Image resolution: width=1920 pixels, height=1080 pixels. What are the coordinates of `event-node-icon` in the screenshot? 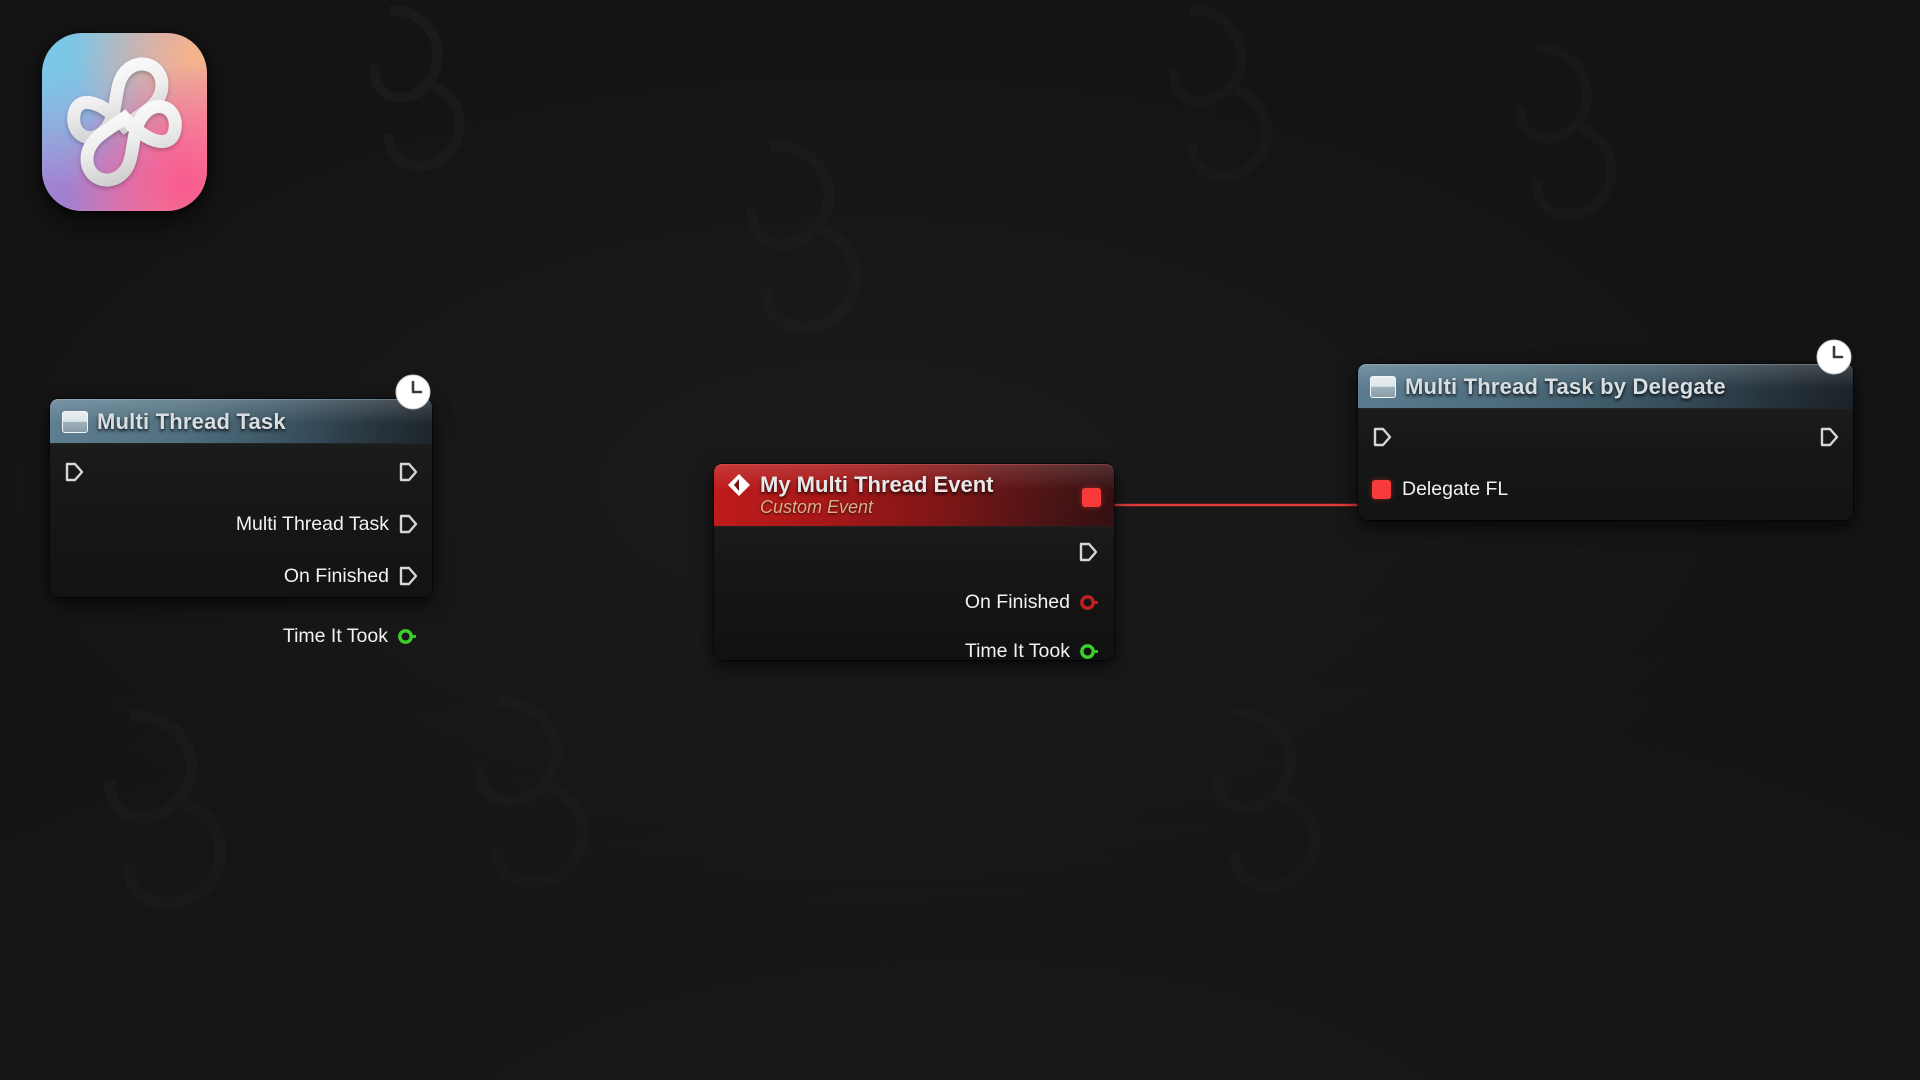 It's located at (739, 485).